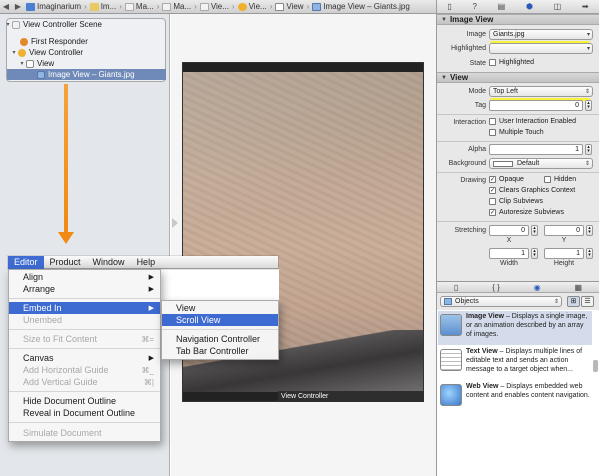 The image size is (599, 476). What do you see at coordinates (560, 179) in the screenshot?
I see `hidden-checkbox: Hidden` at bounding box center [560, 179].